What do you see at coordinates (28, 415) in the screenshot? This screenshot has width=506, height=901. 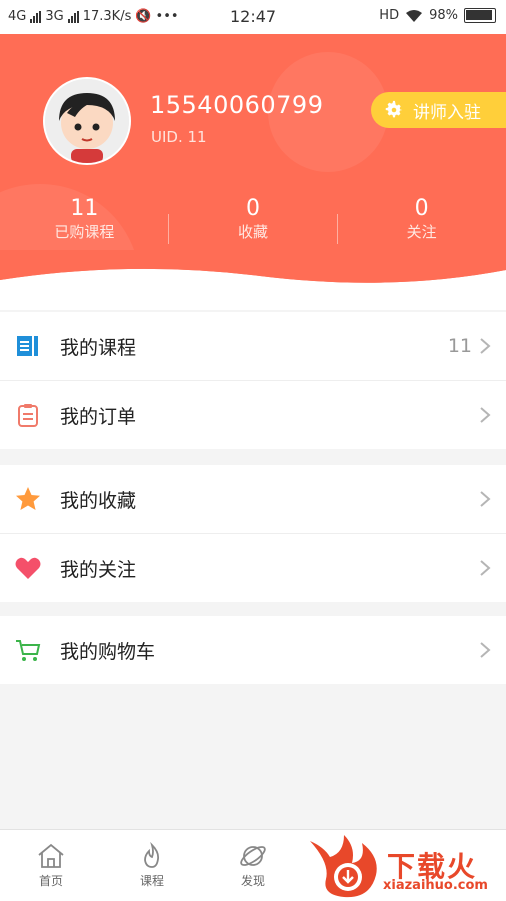 I see `clipboard-icon` at bounding box center [28, 415].